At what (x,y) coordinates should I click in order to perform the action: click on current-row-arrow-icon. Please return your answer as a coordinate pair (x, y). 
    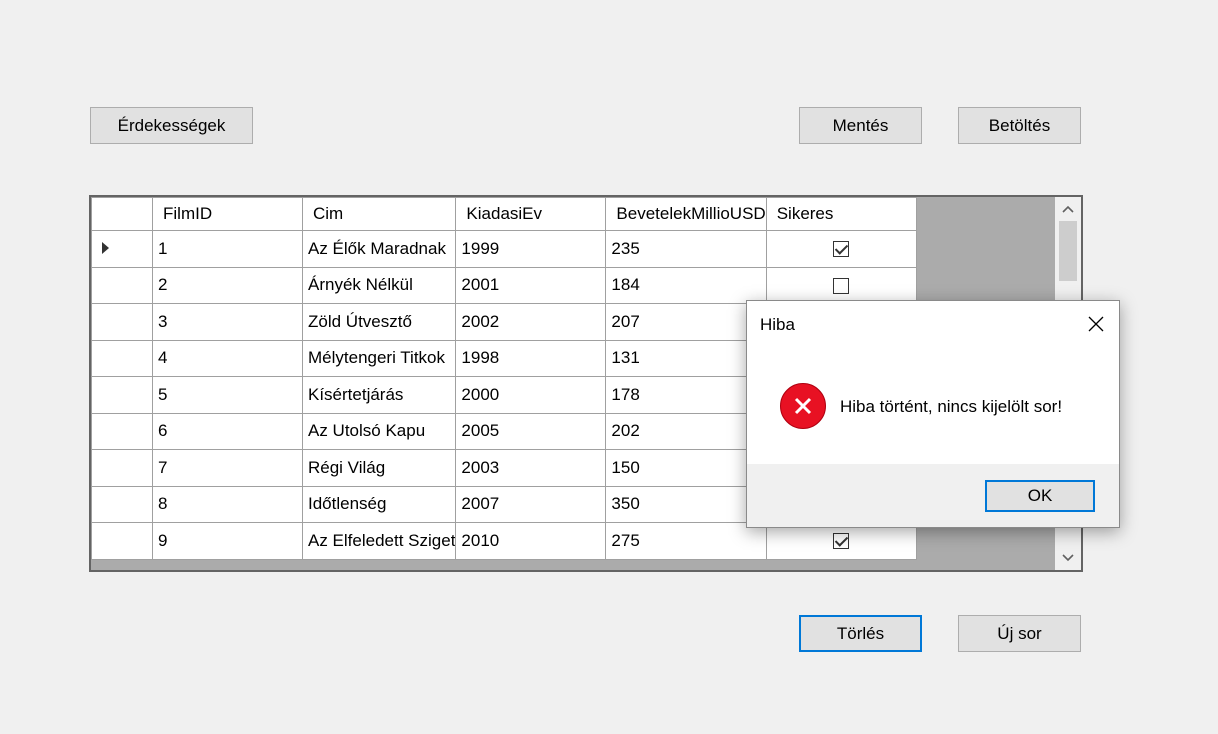
    Looking at the image, I should click on (105, 247).